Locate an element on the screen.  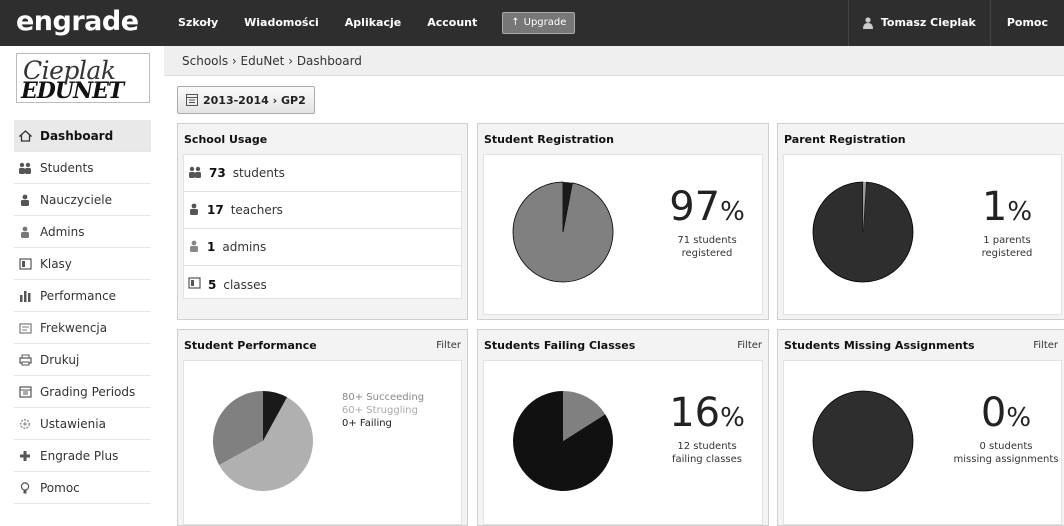
stat-caption-line1: 71 students is located at coordinates (707, 240).